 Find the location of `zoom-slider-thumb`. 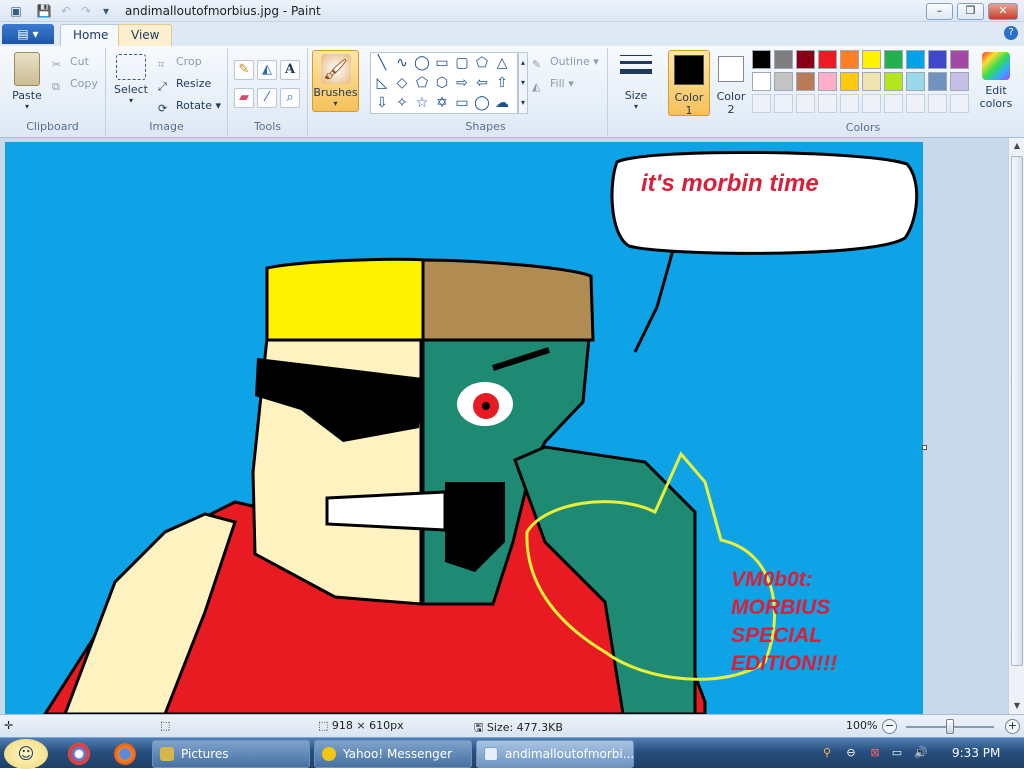

zoom-slider-thumb is located at coordinates (950, 726).